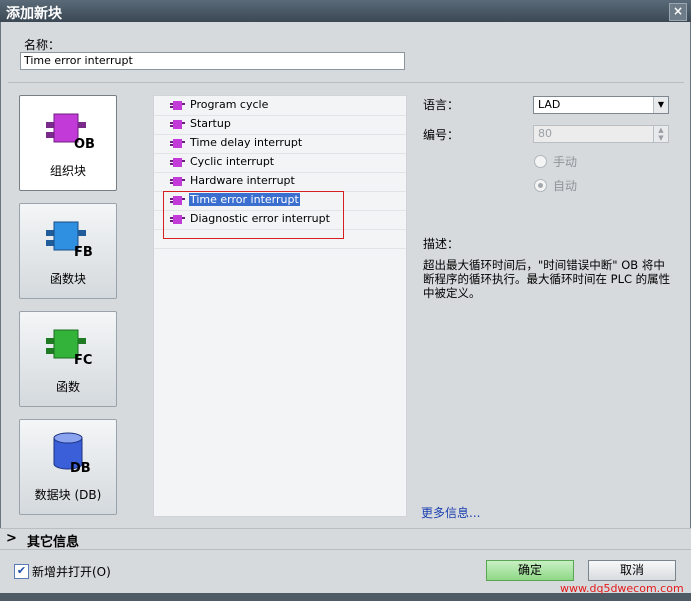  Describe the element at coordinates (21, 571) in the screenshot. I see `add-open-checkbox: ✔` at that location.